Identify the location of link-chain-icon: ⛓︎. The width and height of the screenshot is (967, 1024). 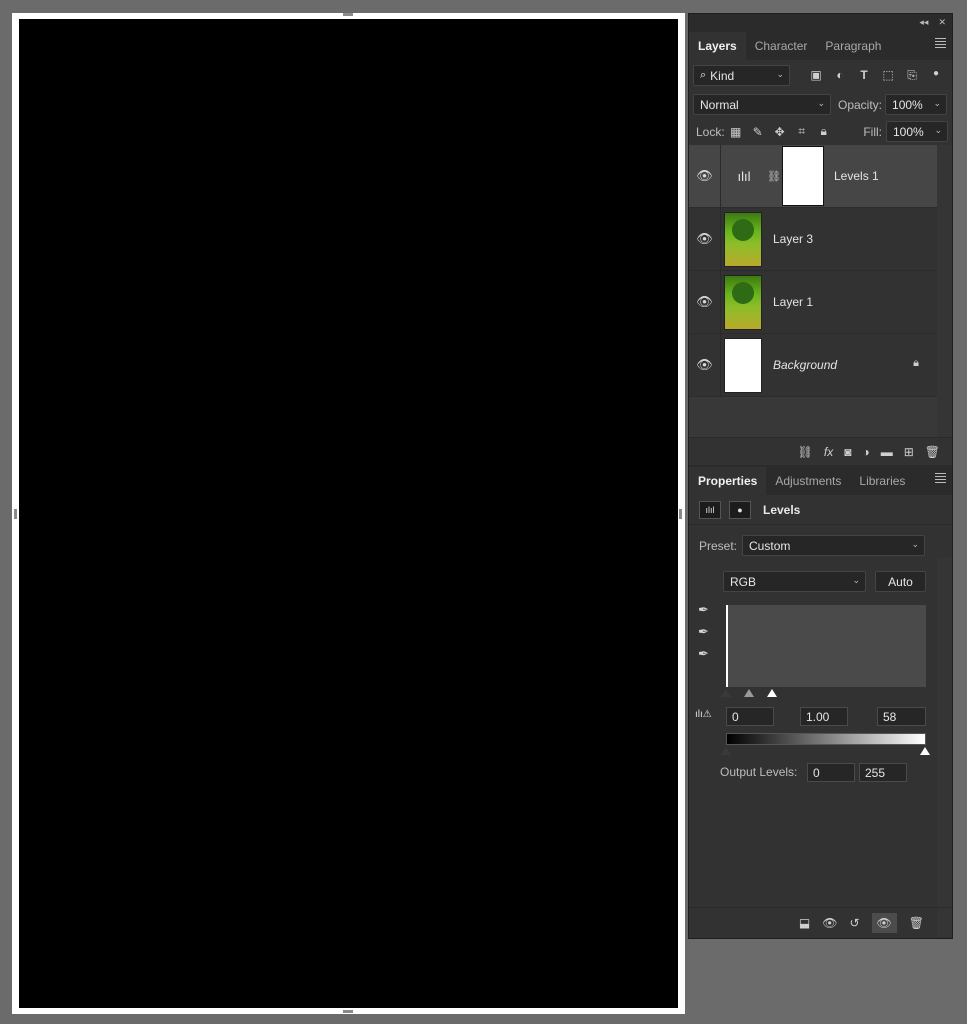
(774, 176).